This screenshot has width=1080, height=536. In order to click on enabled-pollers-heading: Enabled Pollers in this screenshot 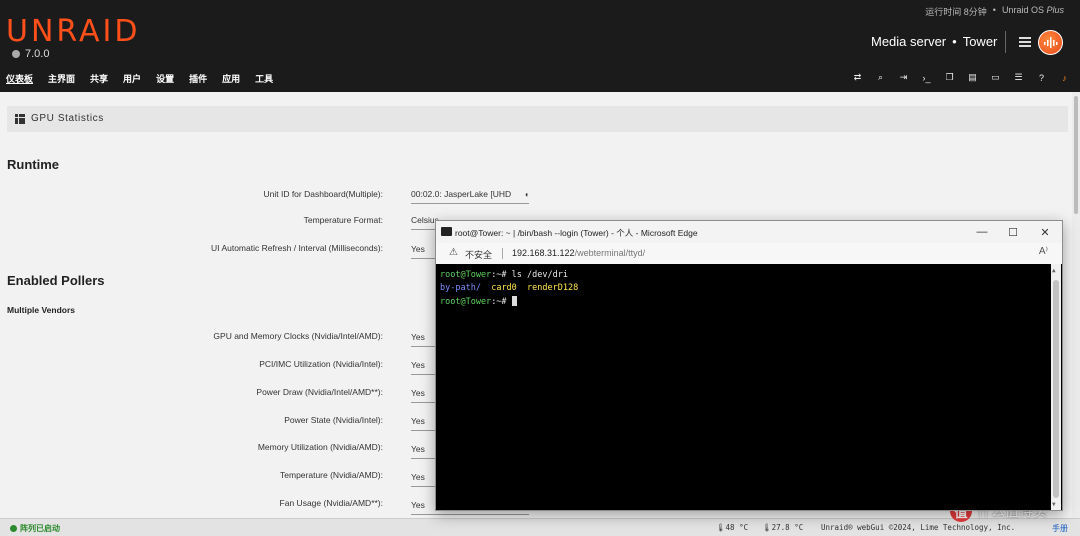, I will do `click(56, 280)`.